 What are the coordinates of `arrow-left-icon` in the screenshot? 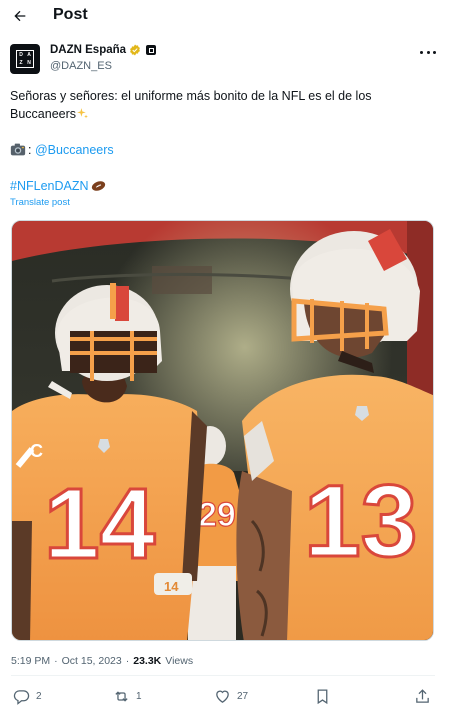 It's located at (20, 16).